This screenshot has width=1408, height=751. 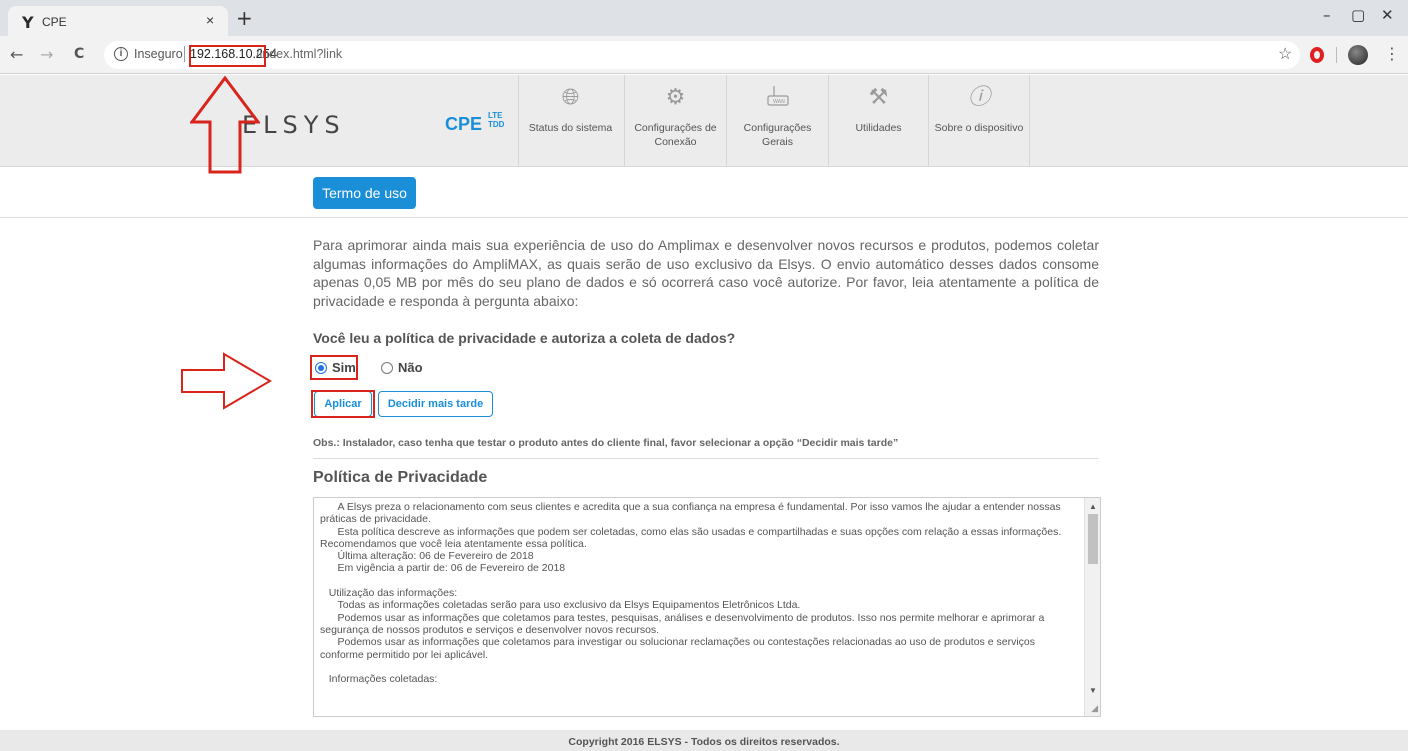 I want to click on nav-configuracoes-gerais: WAN Configurações Gerais, so click(x=777, y=121).